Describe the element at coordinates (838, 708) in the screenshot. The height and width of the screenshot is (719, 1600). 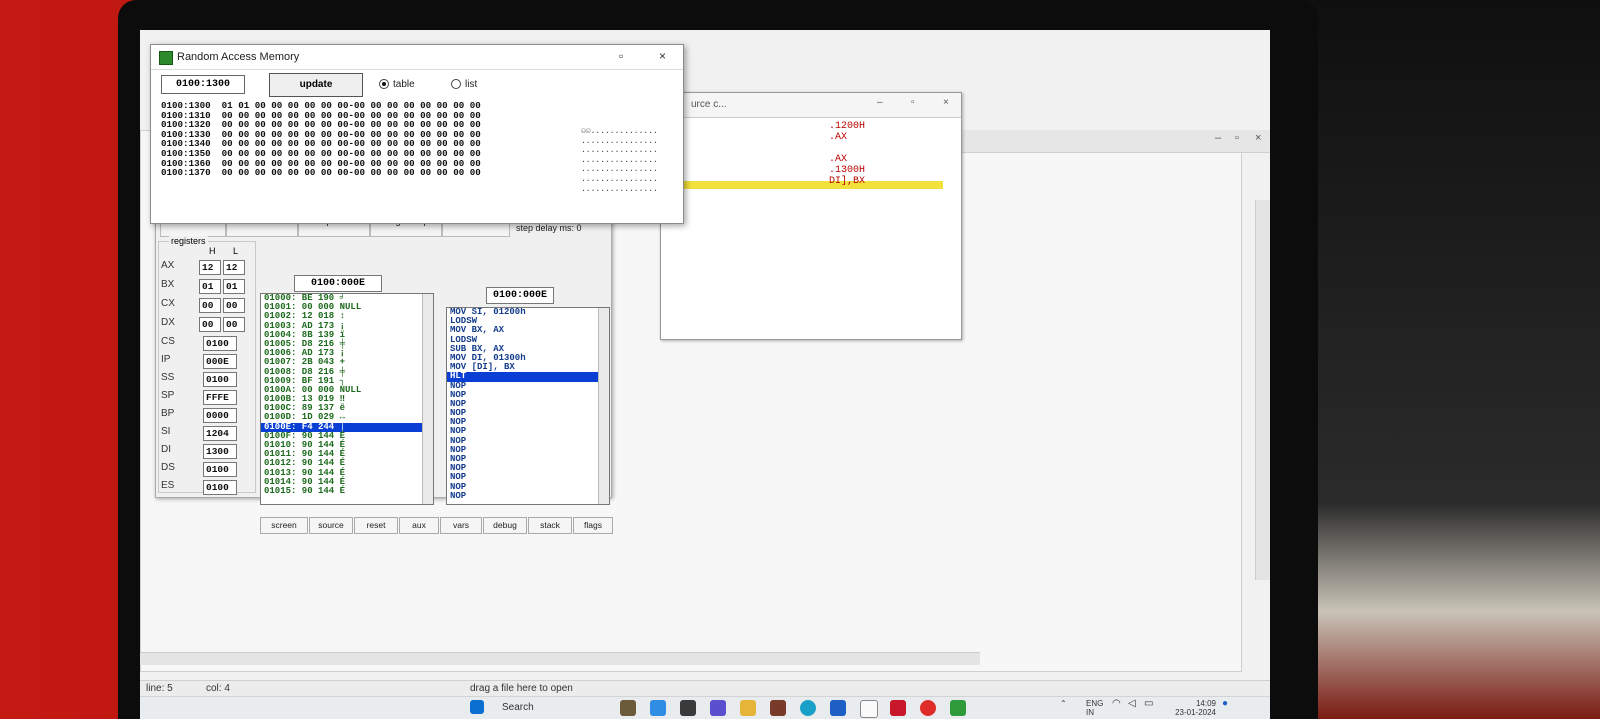
I see `store-icon` at that location.